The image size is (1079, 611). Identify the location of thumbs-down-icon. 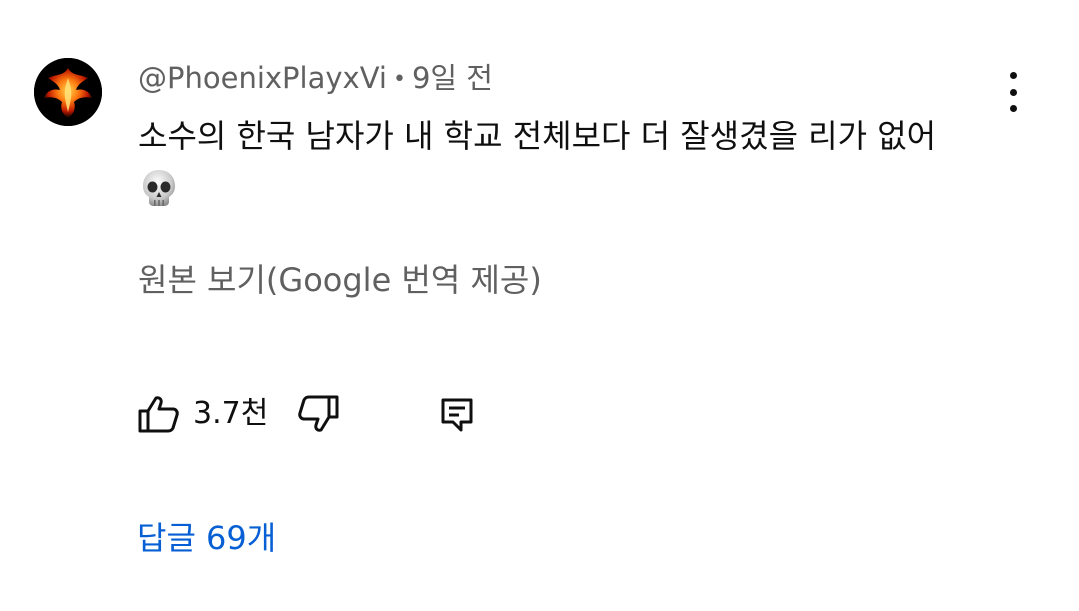
(318, 413).